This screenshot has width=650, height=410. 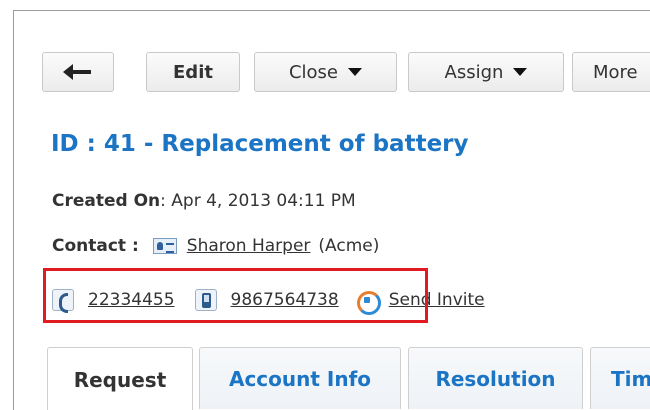 I want to click on created-on-row: Created On : Apr 4, 2013 04:11 PM, so click(x=204, y=201).